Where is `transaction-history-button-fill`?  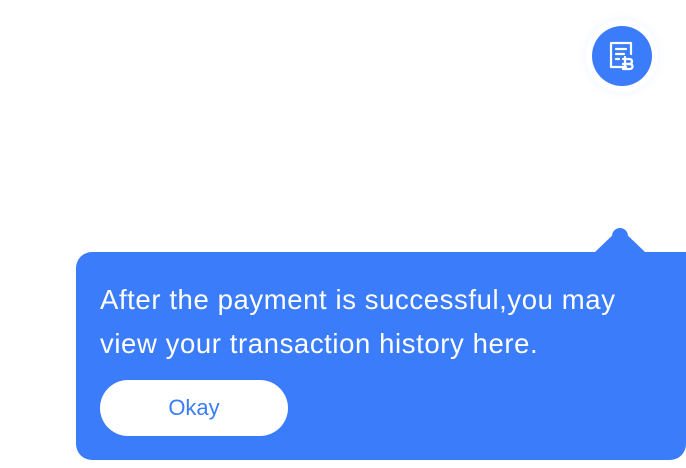
transaction-history-button-fill is located at coordinates (622, 56).